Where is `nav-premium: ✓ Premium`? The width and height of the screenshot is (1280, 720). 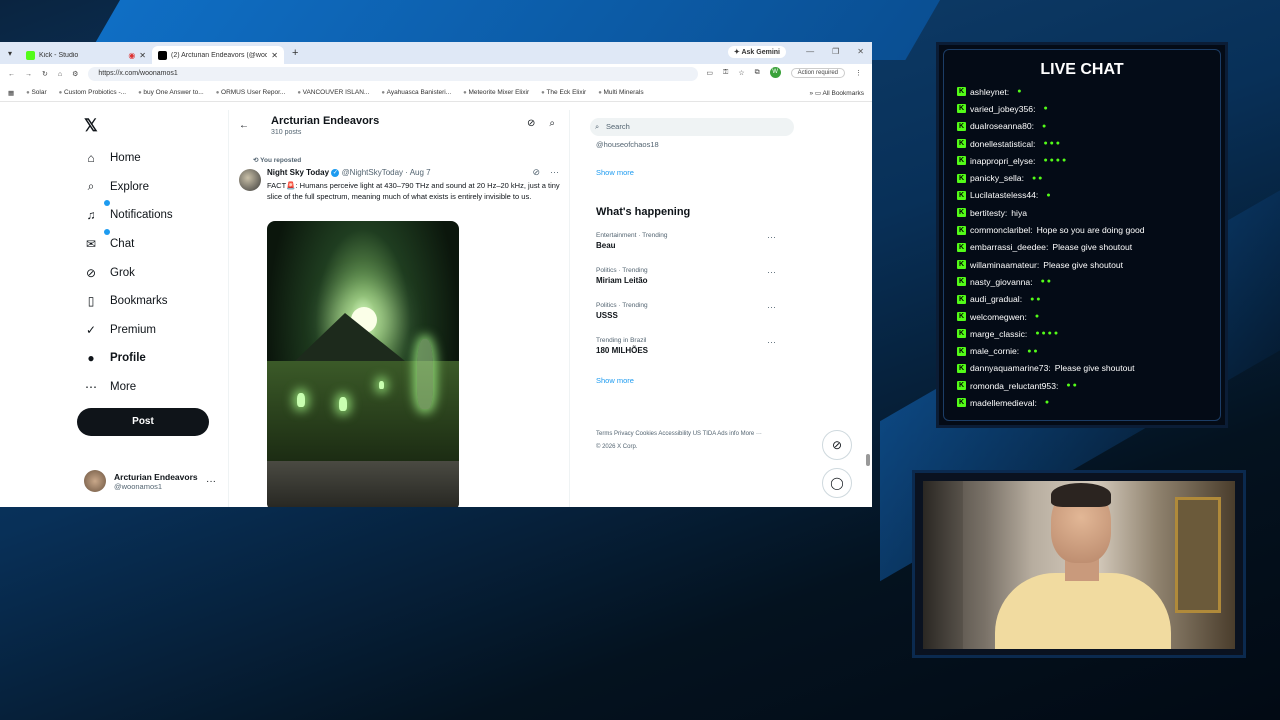
nav-premium: ✓ Premium is located at coordinates (128, 330).